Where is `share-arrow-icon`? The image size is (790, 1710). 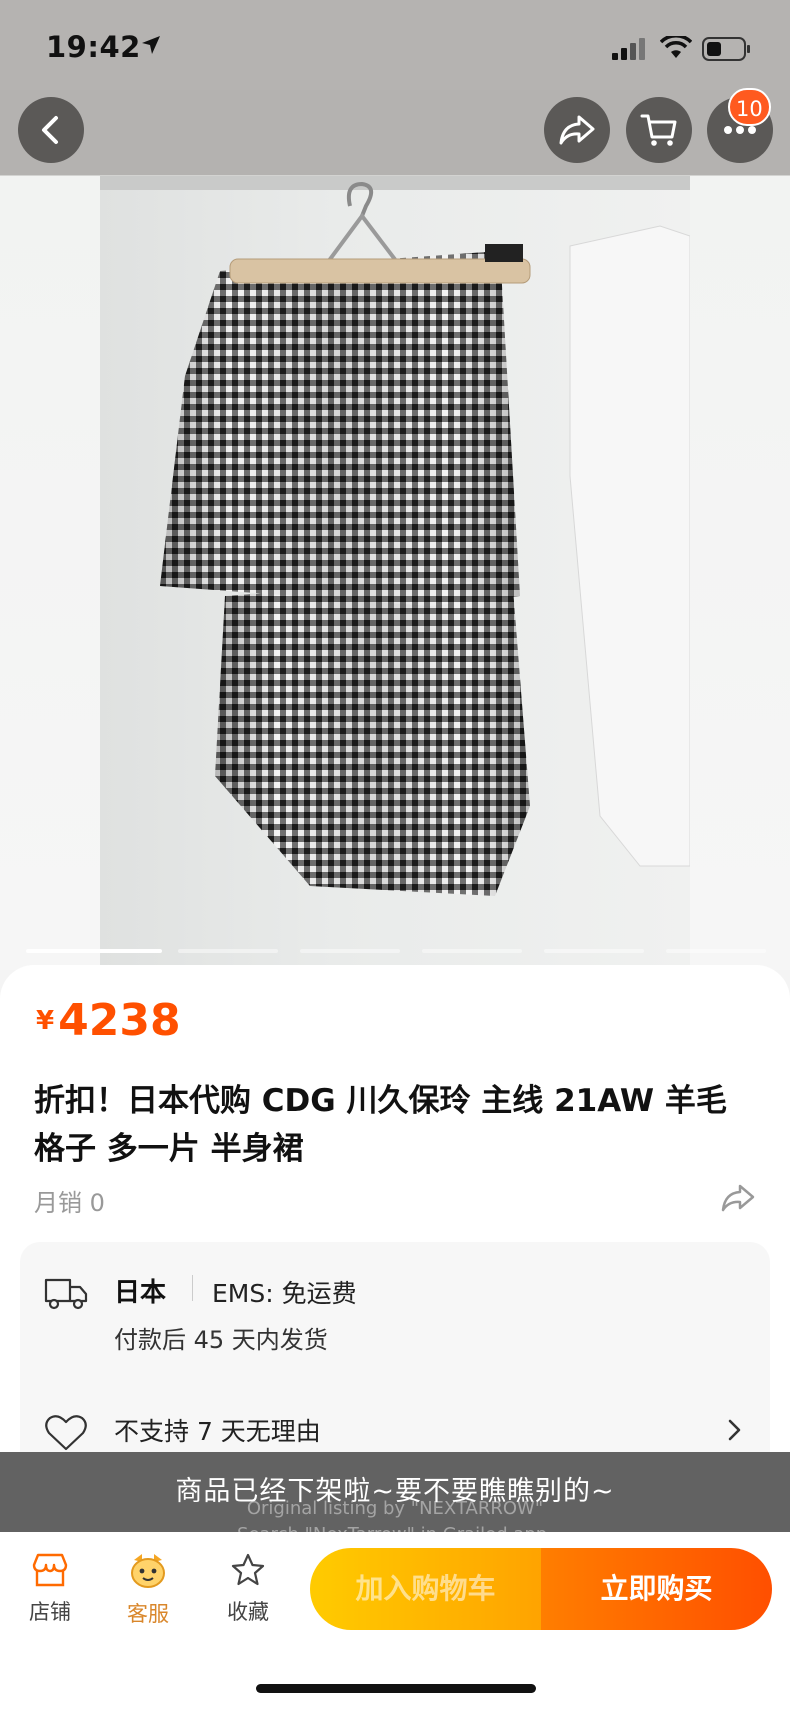 share-arrow-icon is located at coordinates (577, 130).